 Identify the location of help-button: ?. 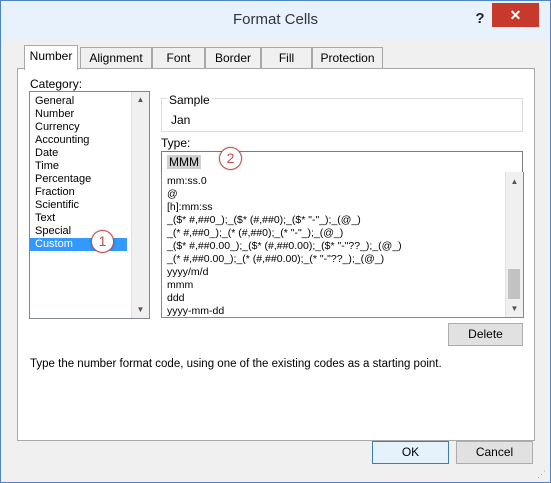
(480, 19).